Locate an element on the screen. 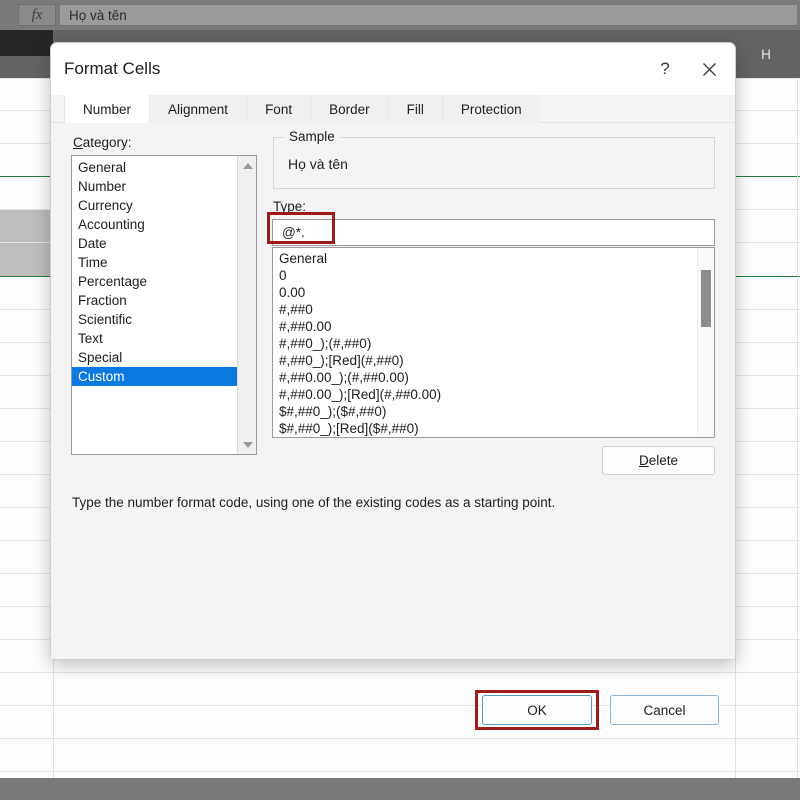 This screenshot has width=800, height=800. cancel-label: Cancel is located at coordinates (664, 710).